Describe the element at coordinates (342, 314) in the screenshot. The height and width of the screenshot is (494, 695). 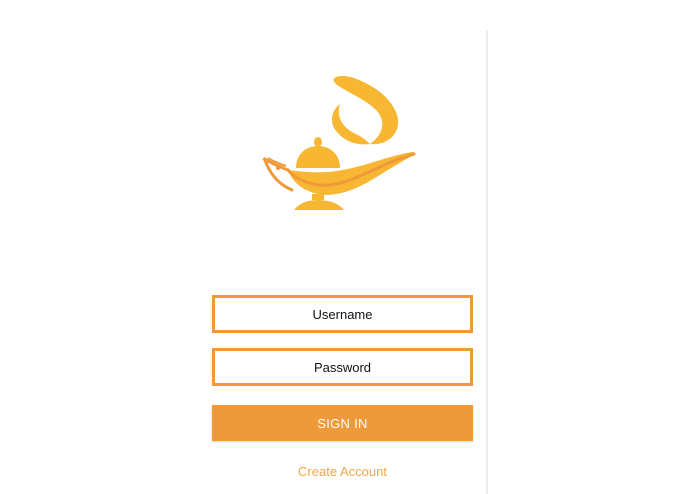
I see `username-input` at that location.